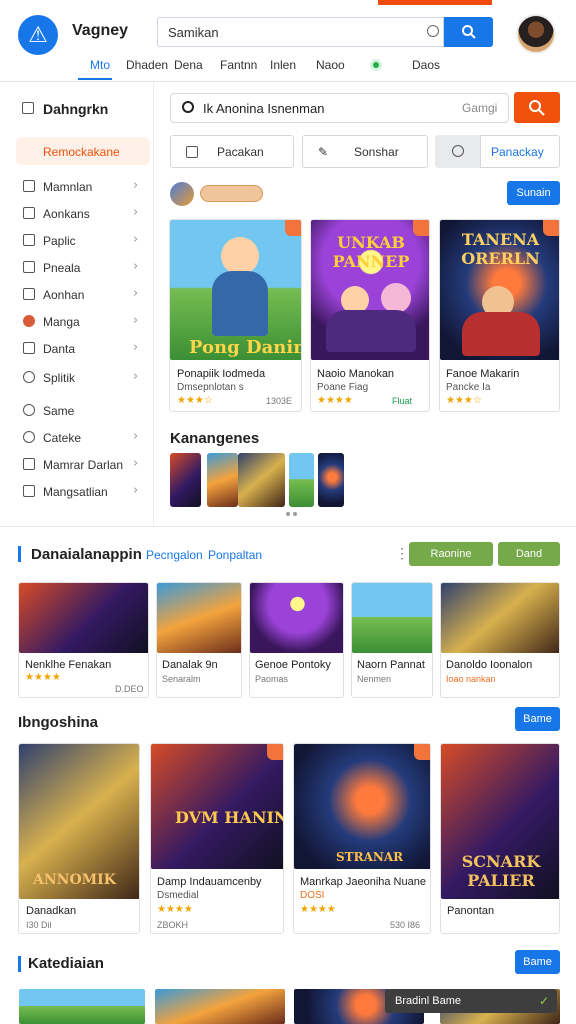  Describe the element at coordinates (61, 322) in the screenshot. I see `sidebar-item-6: Manga` at that location.